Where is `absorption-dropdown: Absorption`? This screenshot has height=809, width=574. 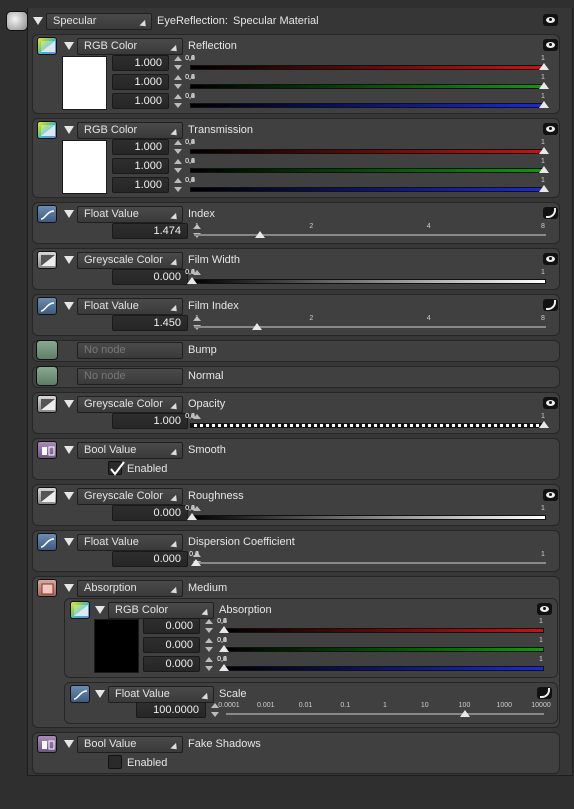
absorption-dropdown: Absorption is located at coordinates (130, 588).